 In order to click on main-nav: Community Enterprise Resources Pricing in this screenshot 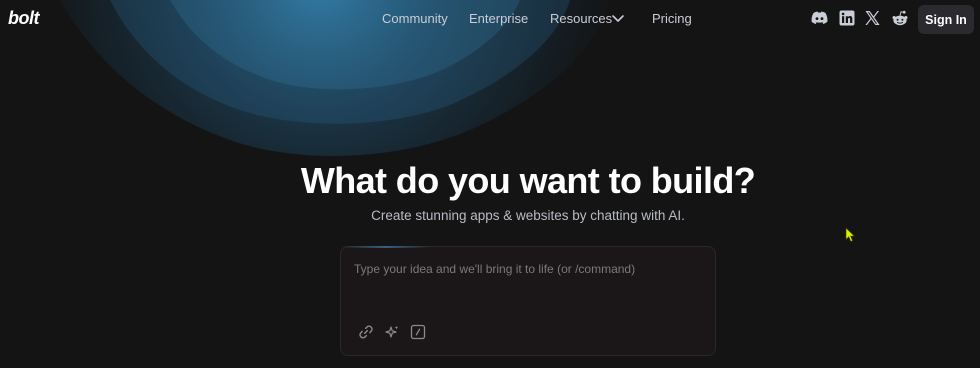, I will do `click(490, 20)`.